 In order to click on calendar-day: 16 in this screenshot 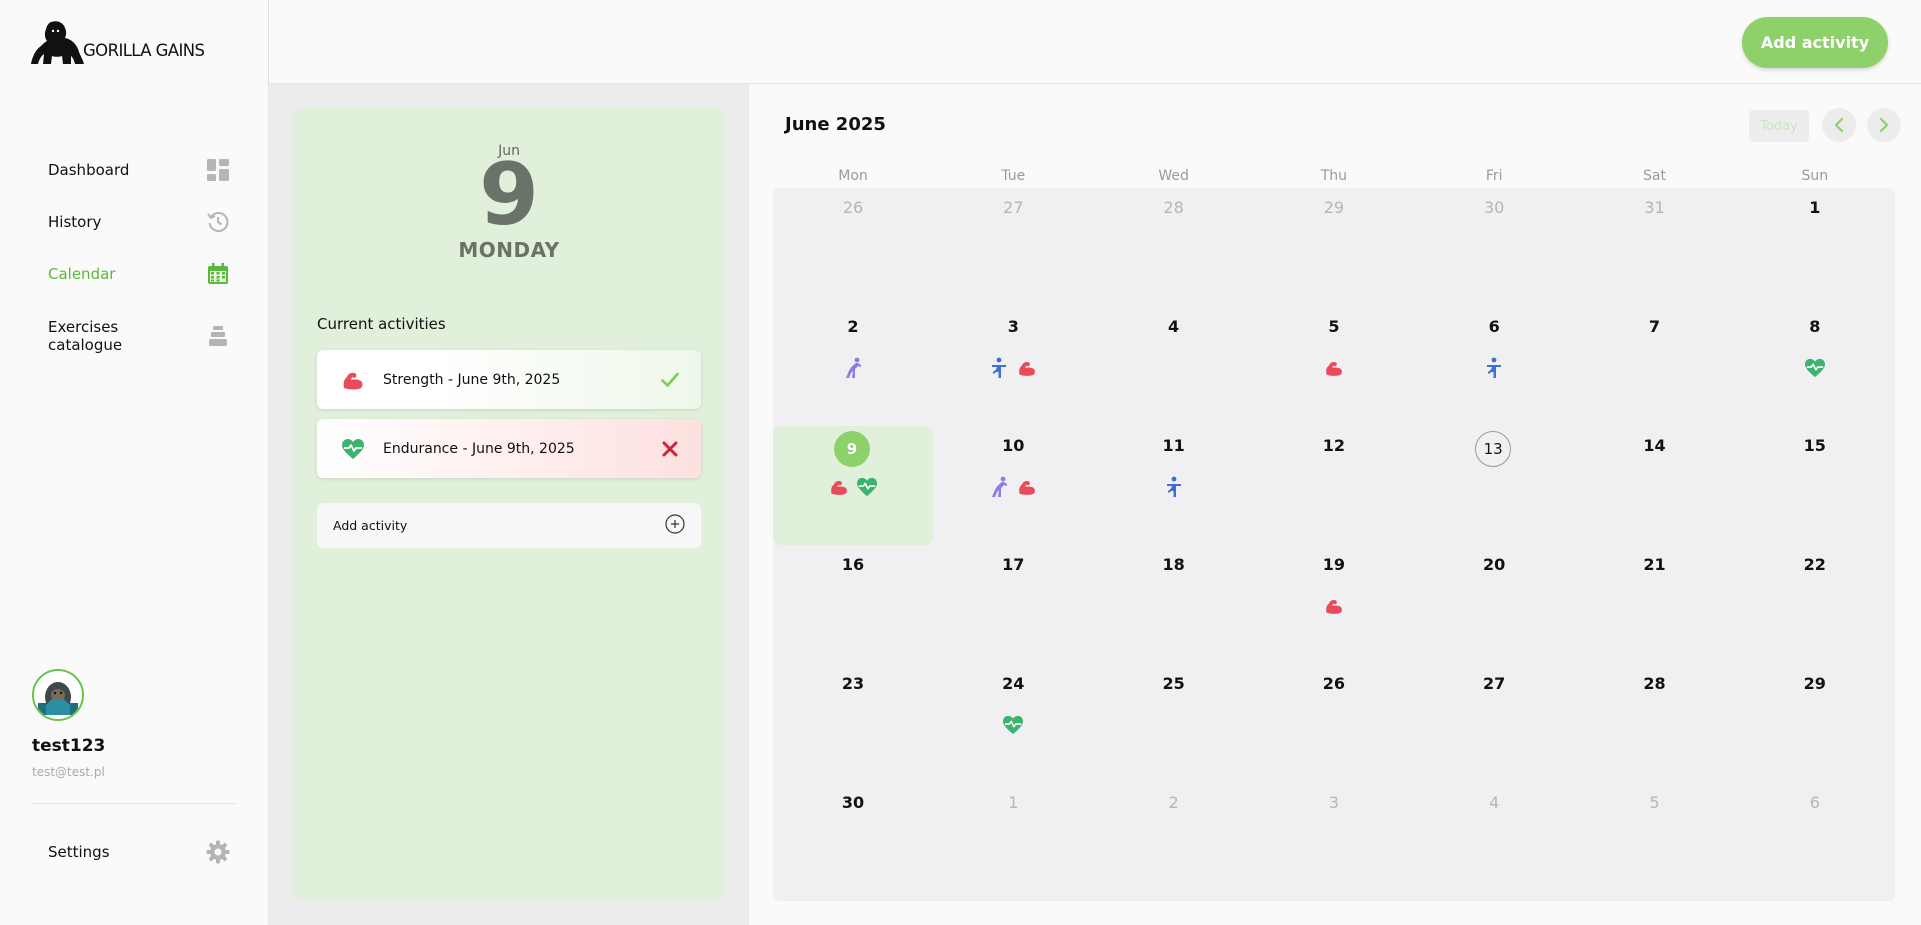, I will do `click(853, 604)`.